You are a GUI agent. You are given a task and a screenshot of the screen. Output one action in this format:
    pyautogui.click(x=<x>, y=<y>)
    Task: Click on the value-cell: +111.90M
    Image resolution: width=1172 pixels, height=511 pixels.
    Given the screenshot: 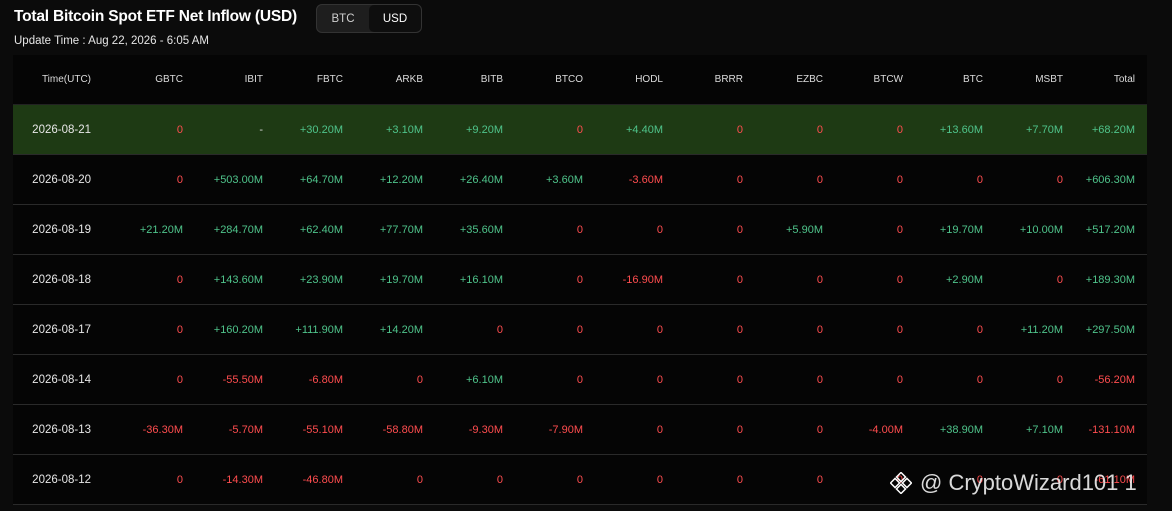 What is the action you would take?
    pyautogui.click(x=319, y=329)
    